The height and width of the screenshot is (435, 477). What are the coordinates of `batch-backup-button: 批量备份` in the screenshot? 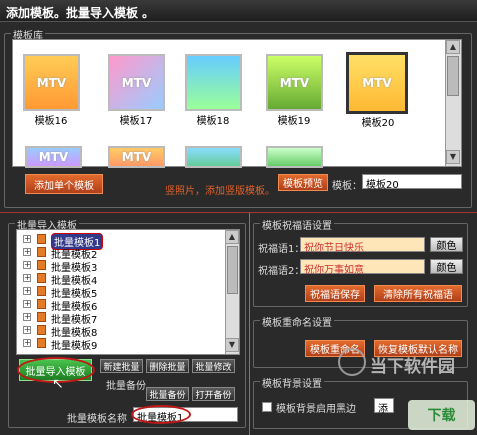 It's located at (167, 394).